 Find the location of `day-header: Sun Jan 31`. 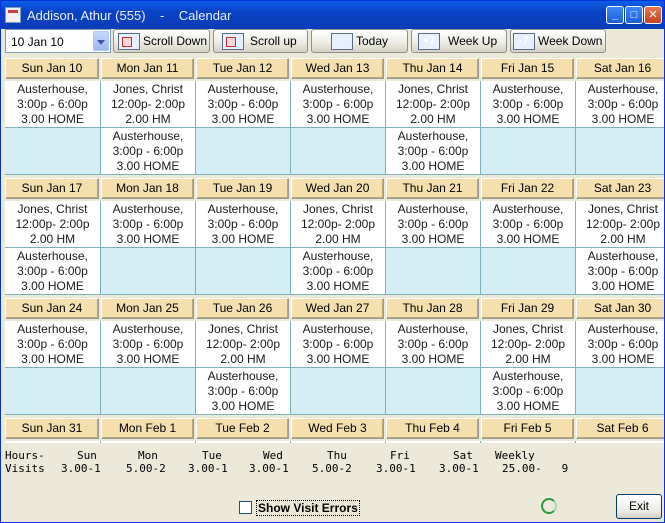

day-header: Sun Jan 31 is located at coordinates (52, 428).